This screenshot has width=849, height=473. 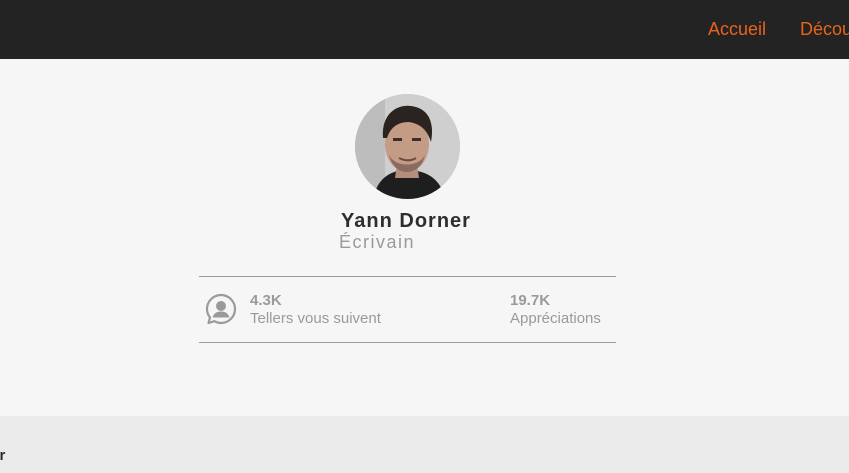 I want to click on likes-label: Appréciations, so click(x=555, y=318).